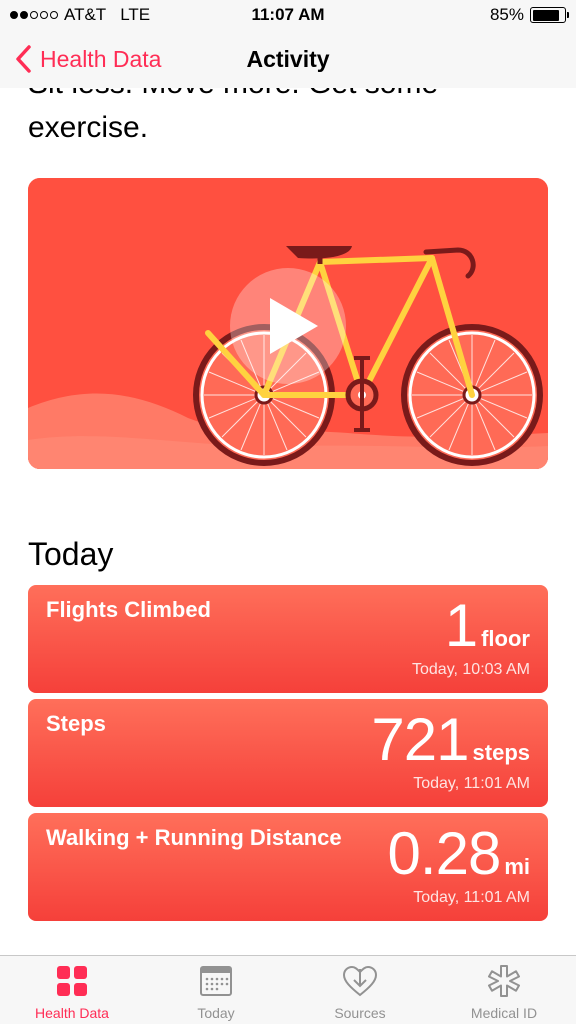 The width and height of the screenshot is (576, 1024). What do you see at coordinates (76, 723) in the screenshot?
I see `metric-name: Steps` at bounding box center [76, 723].